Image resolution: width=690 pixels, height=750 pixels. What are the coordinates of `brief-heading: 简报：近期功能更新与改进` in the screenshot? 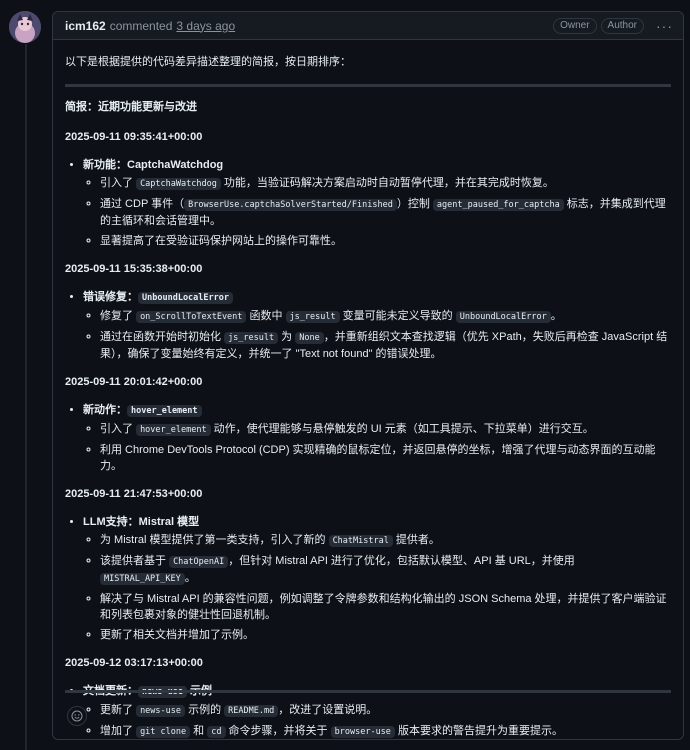 It's located at (131, 107).